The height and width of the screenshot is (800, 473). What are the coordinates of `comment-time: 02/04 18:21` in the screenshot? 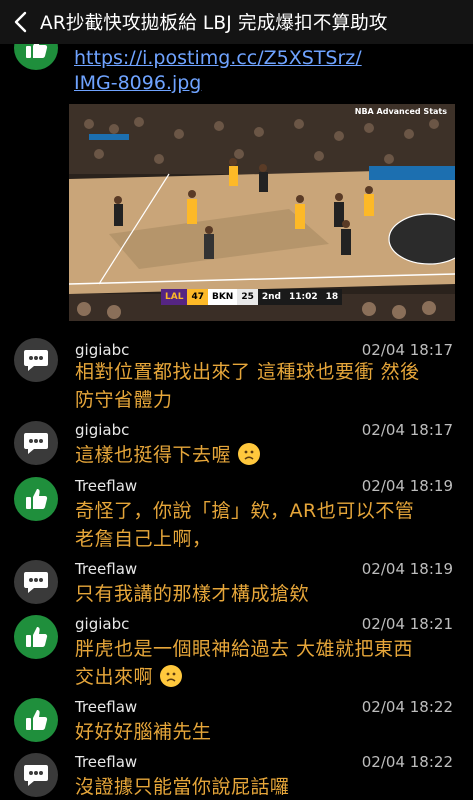 It's located at (407, 624).